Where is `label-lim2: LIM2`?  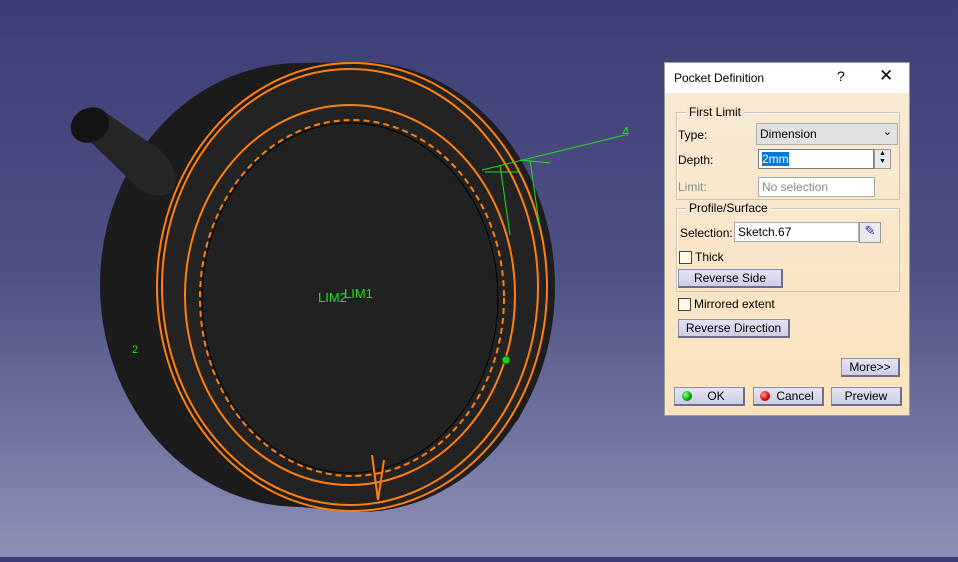 label-lim2: LIM2 is located at coordinates (332, 297).